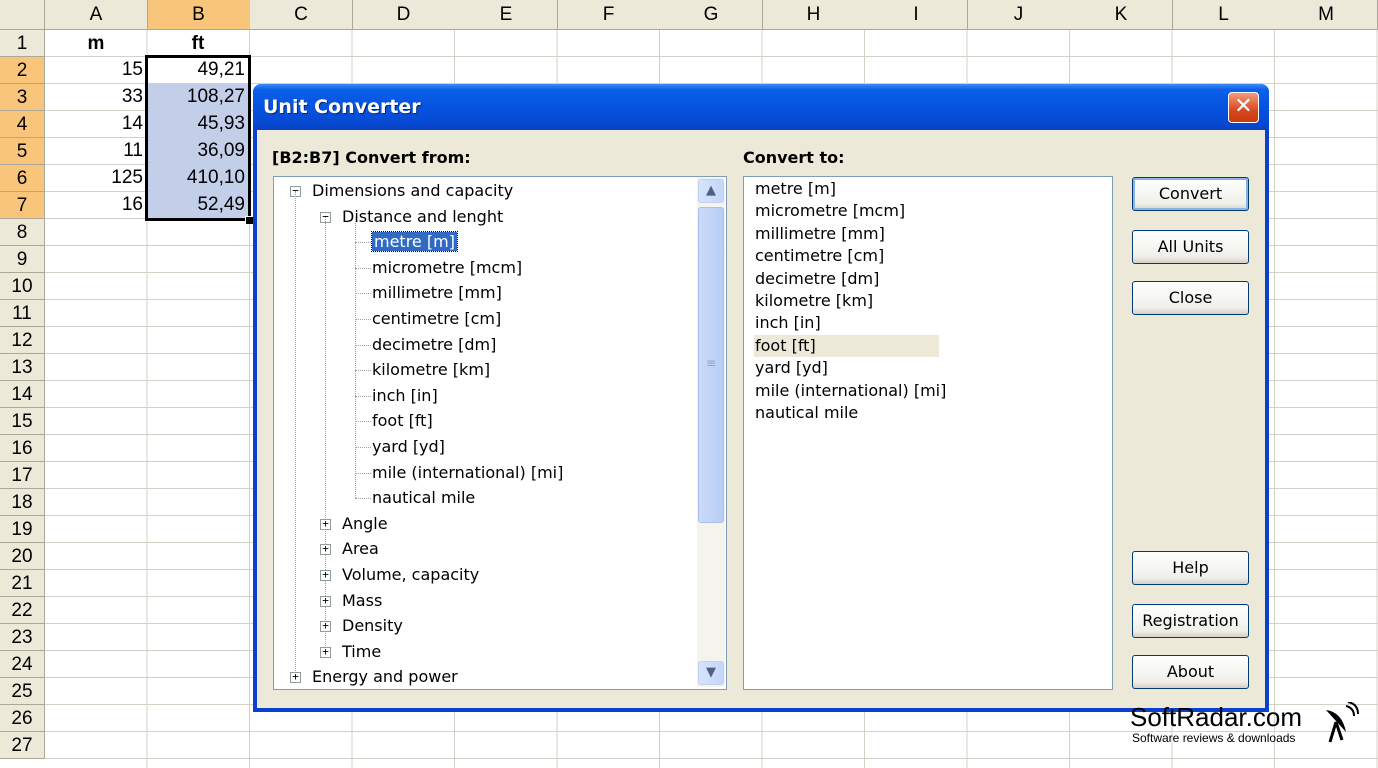  I want to click on row-header-6: 6, so click(22, 178).